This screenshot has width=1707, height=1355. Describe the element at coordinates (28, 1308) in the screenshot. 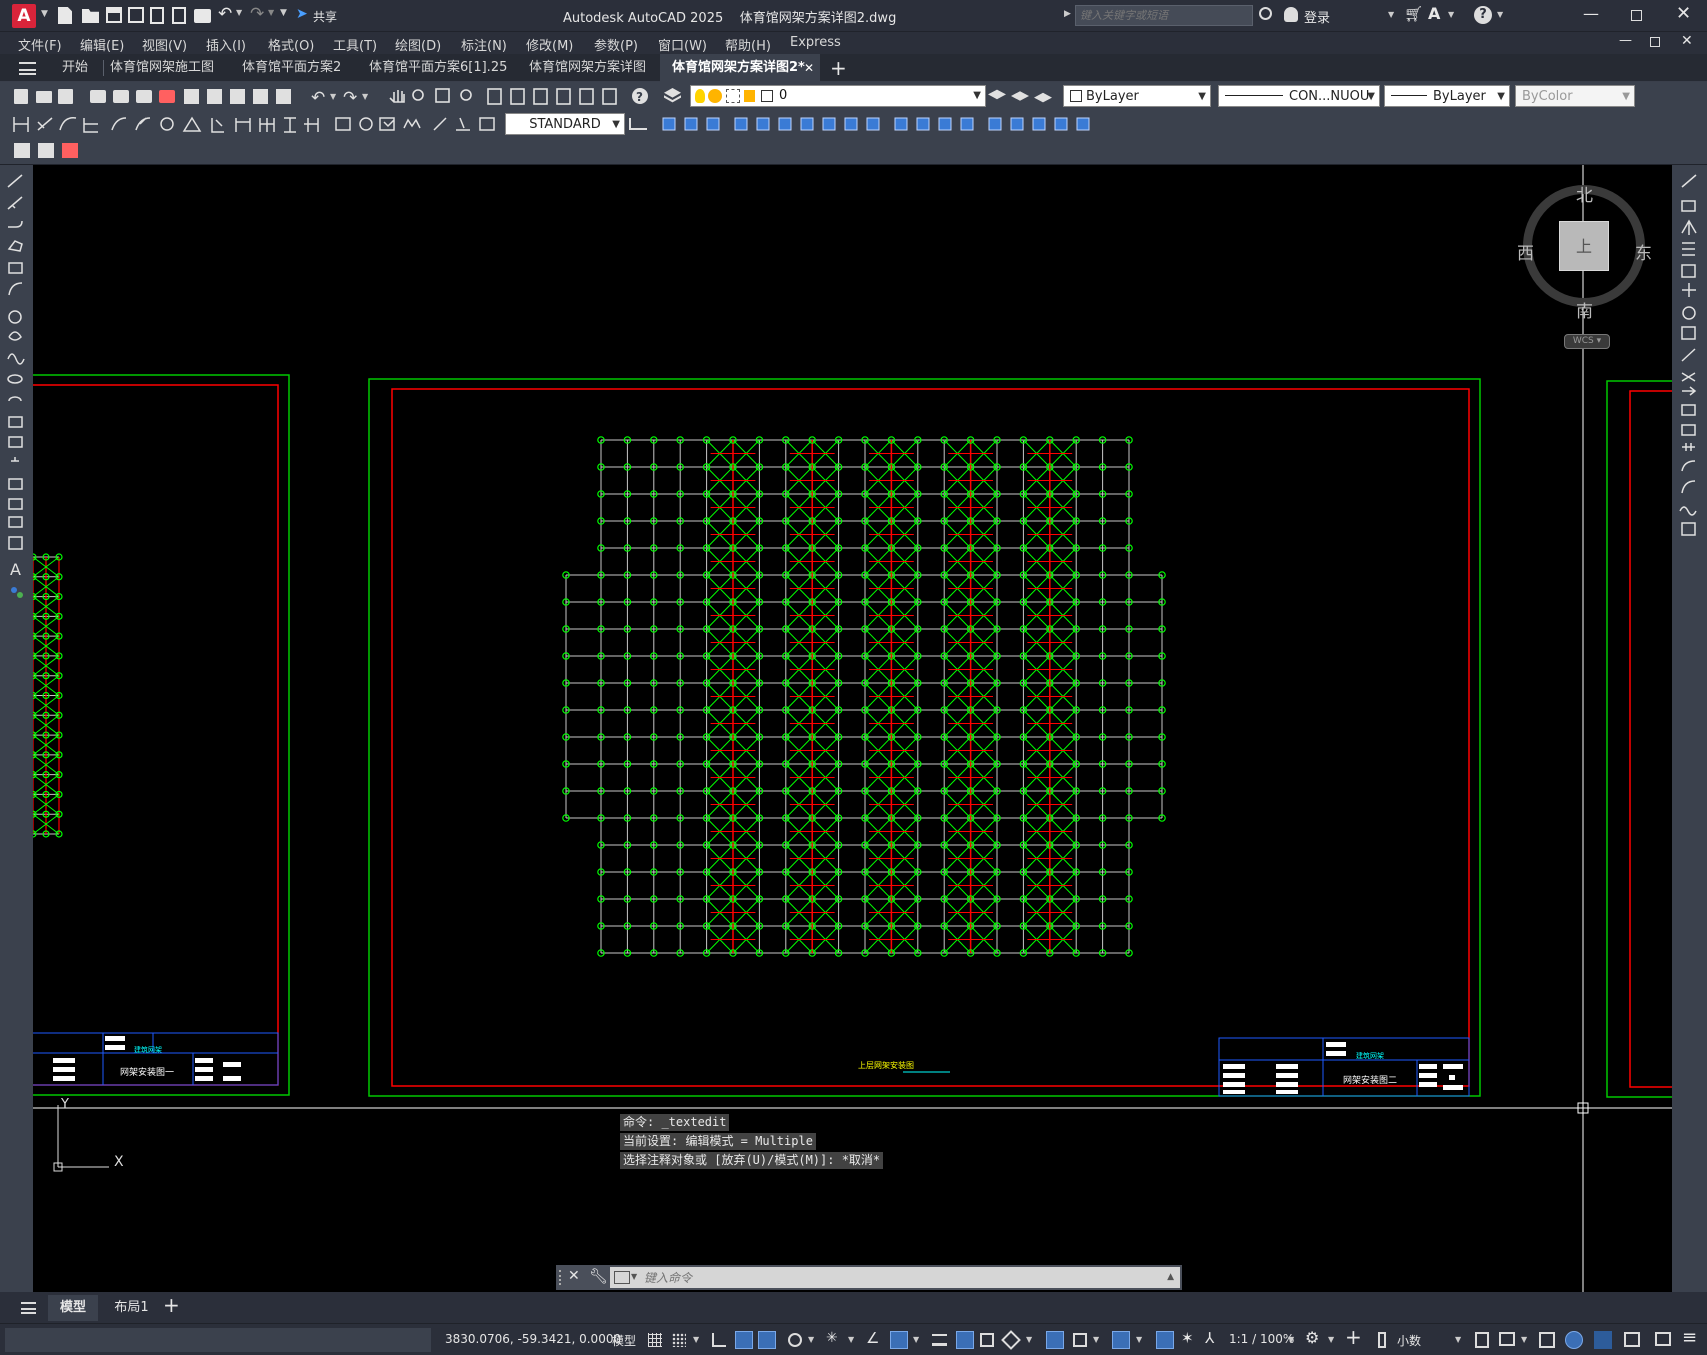

I see `layout-menu-icon` at that location.